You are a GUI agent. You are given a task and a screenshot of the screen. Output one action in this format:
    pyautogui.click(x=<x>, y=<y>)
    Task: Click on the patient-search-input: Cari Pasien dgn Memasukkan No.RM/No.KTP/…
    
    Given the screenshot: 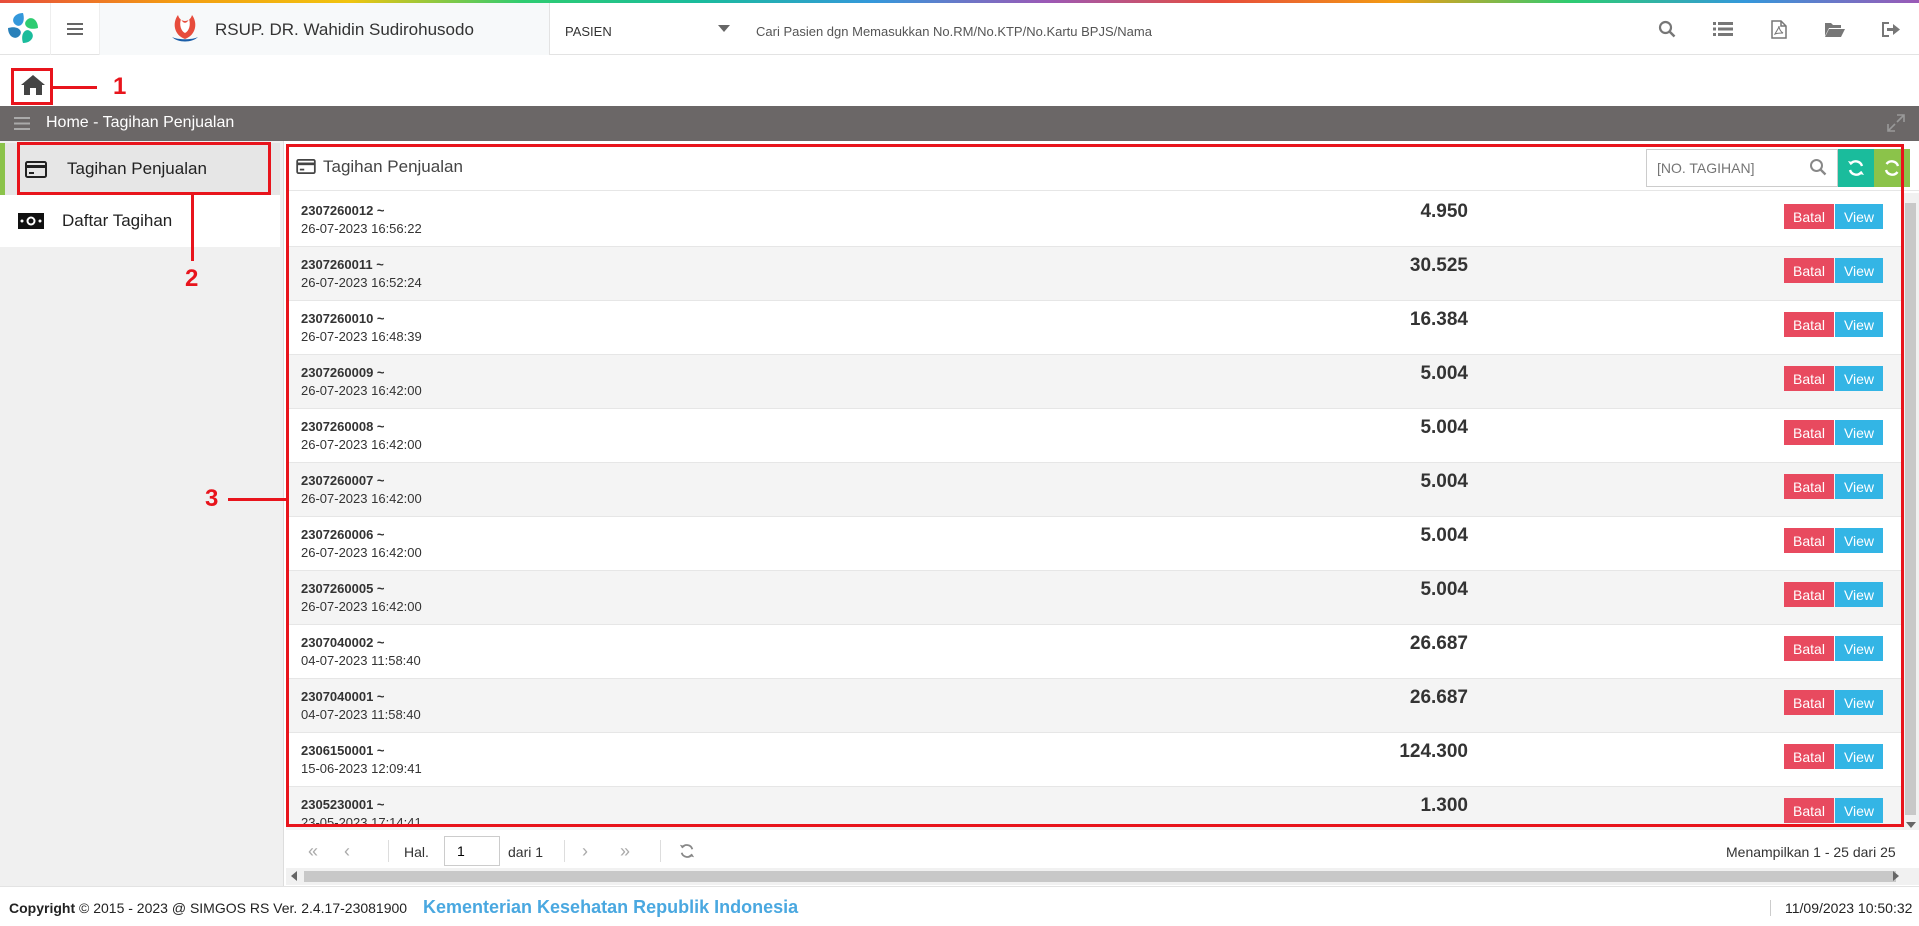 What is the action you would take?
    pyautogui.click(x=954, y=31)
    